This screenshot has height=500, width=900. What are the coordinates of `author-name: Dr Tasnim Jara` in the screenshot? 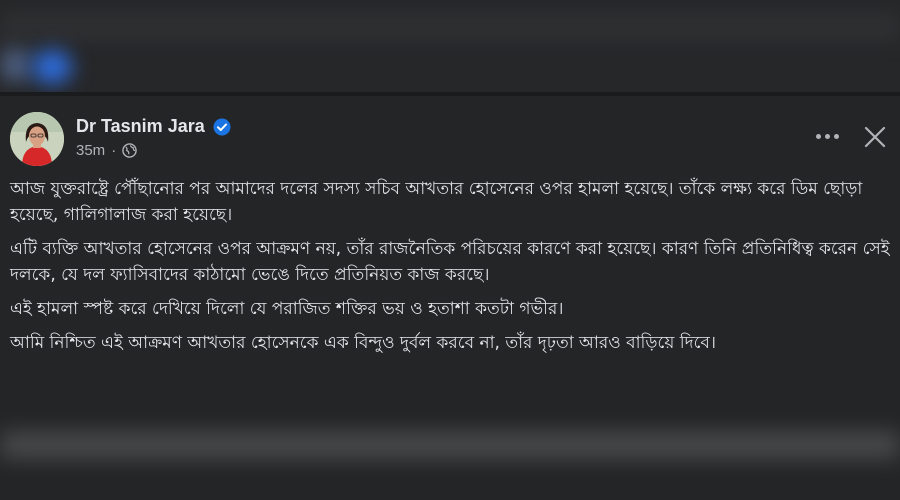 It's located at (140, 126).